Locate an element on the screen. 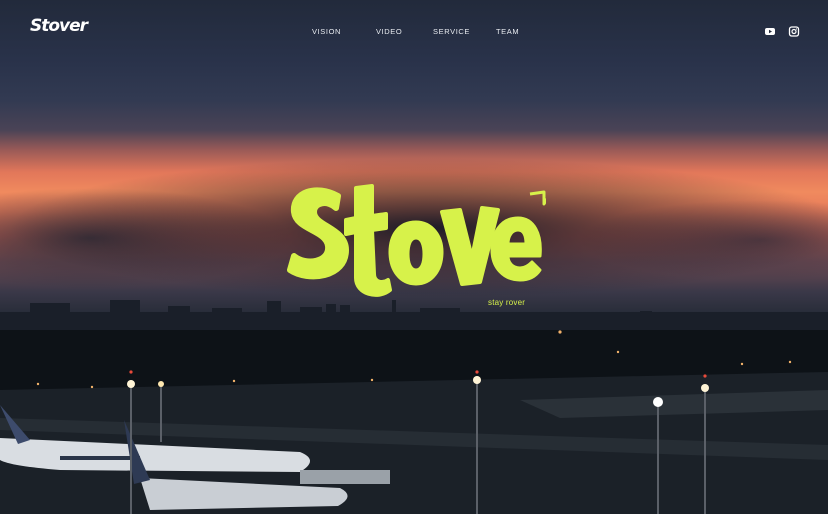 This screenshot has width=828, height=514. runway-stripe is located at coordinates (414, 439).